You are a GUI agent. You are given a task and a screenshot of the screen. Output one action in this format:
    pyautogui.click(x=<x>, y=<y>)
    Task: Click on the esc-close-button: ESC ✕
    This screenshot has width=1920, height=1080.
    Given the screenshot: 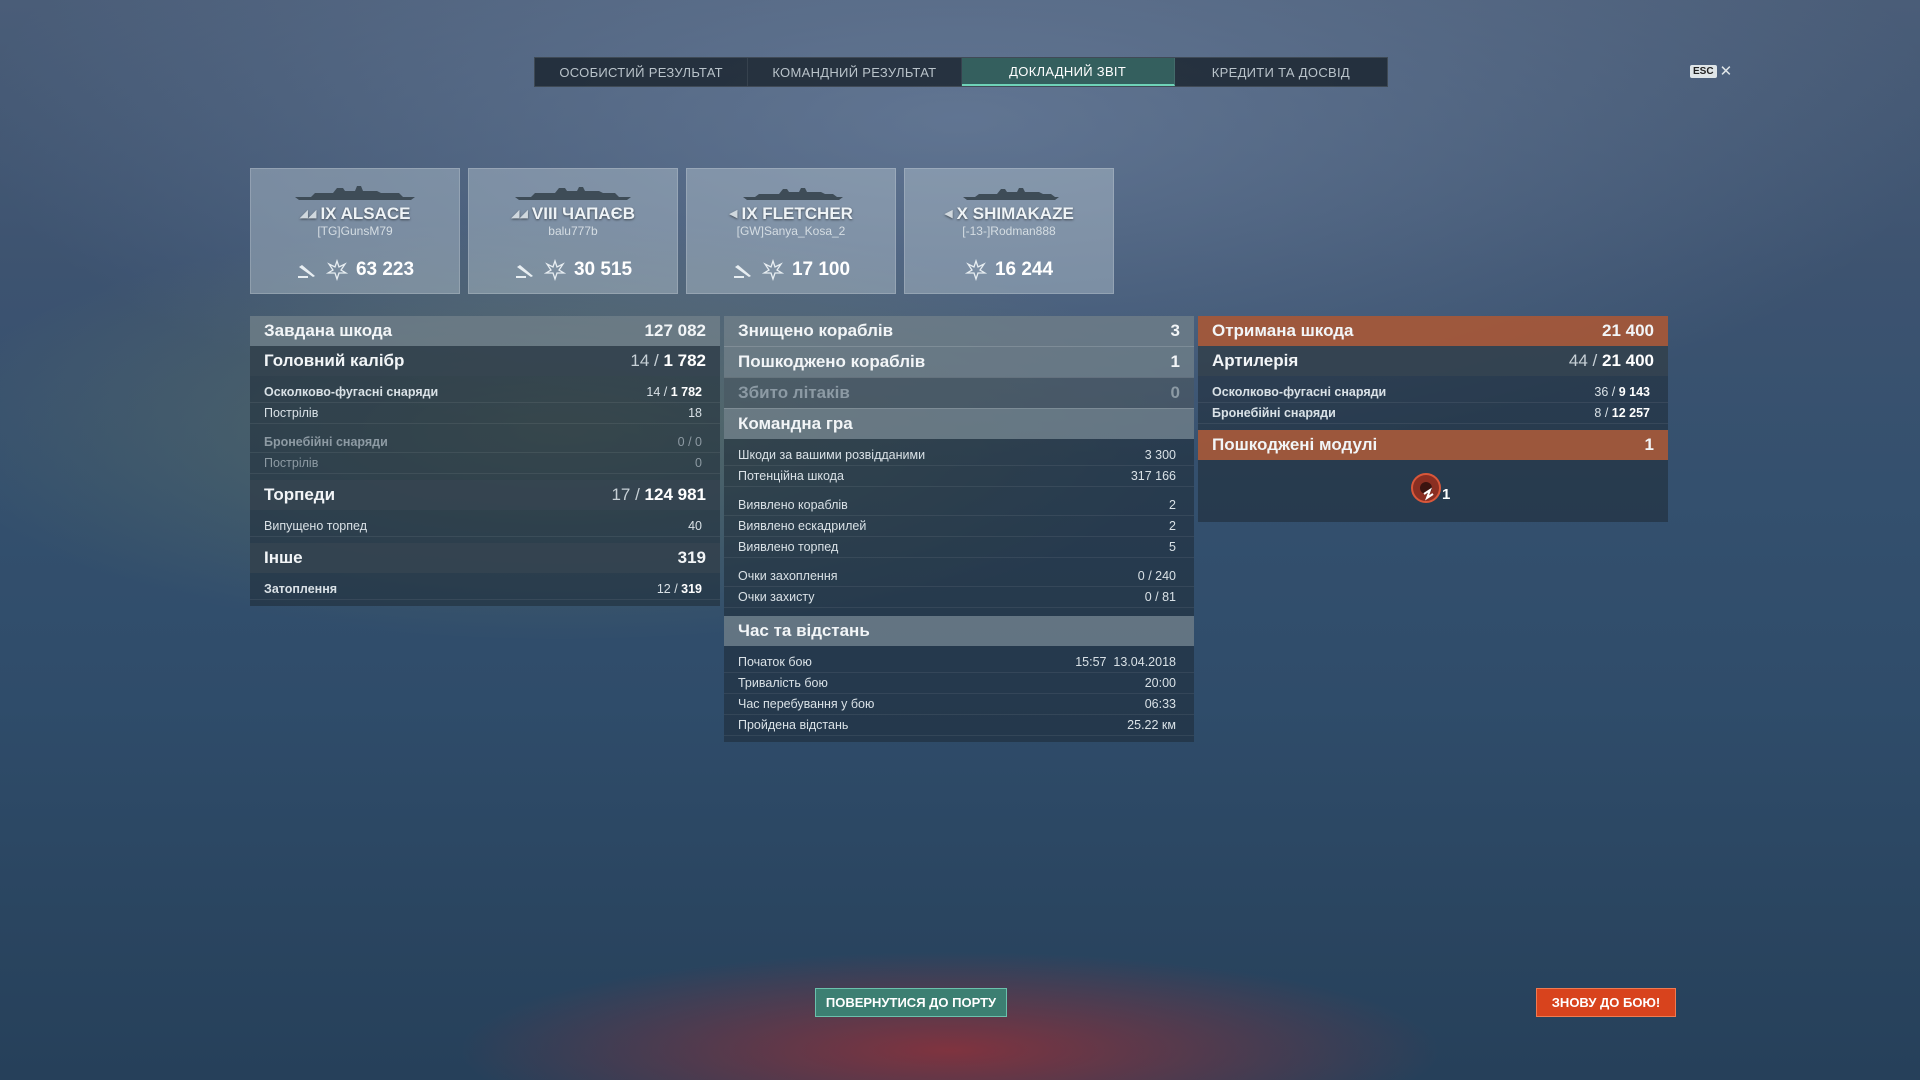 What is the action you would take?
    pyautogui.click(x=1711, y=71)
    